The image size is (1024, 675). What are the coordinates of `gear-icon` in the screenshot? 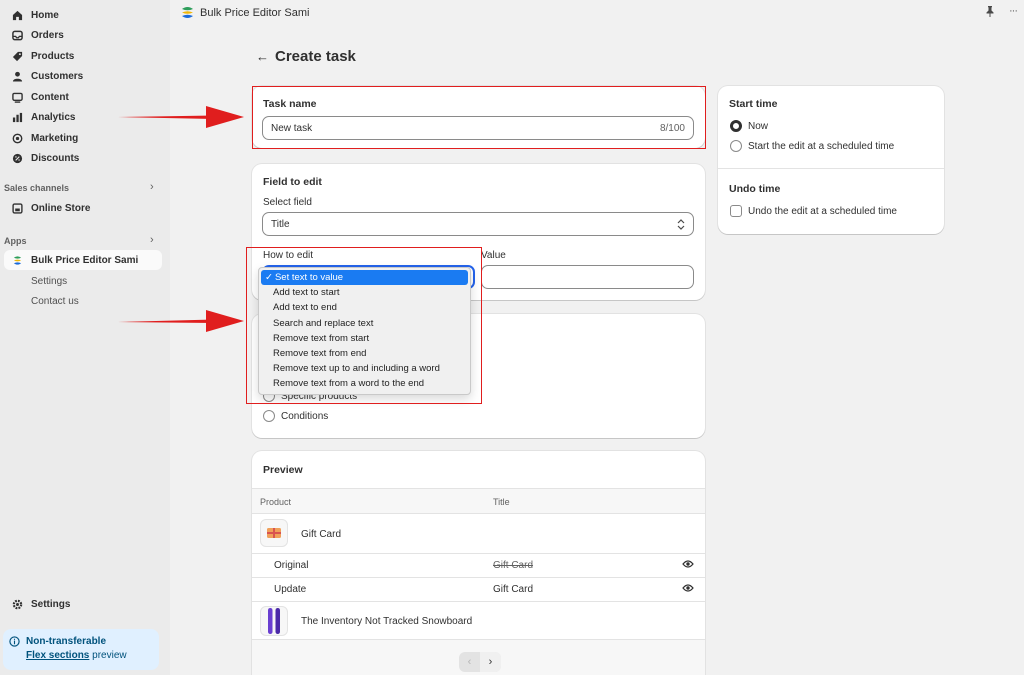 It's located at (17, 604).